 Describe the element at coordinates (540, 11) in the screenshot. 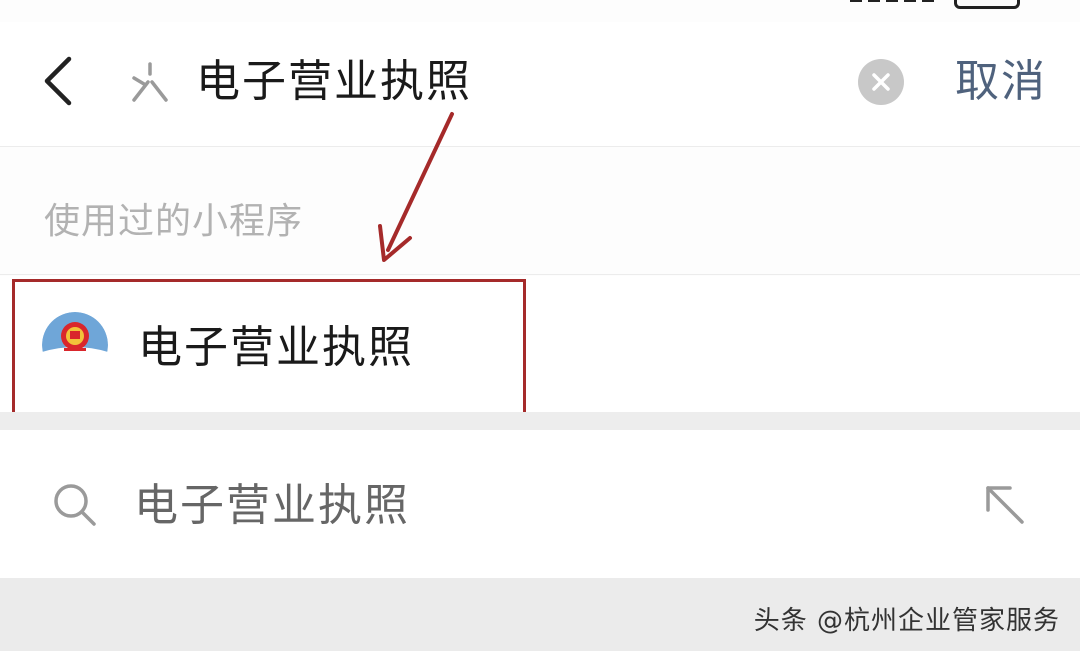

I see `status-bar` at that location.